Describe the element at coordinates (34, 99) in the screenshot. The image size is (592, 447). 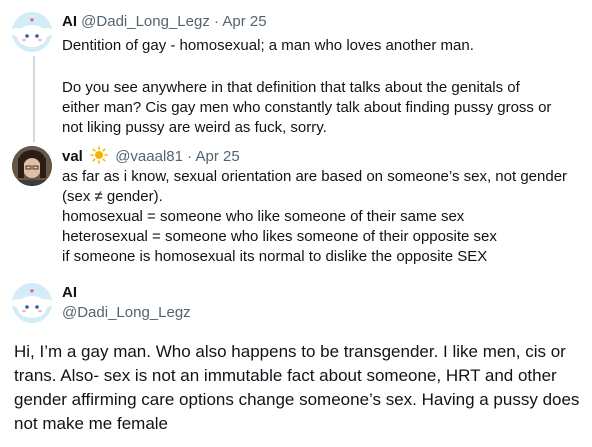
I see `thread-line` at that location.